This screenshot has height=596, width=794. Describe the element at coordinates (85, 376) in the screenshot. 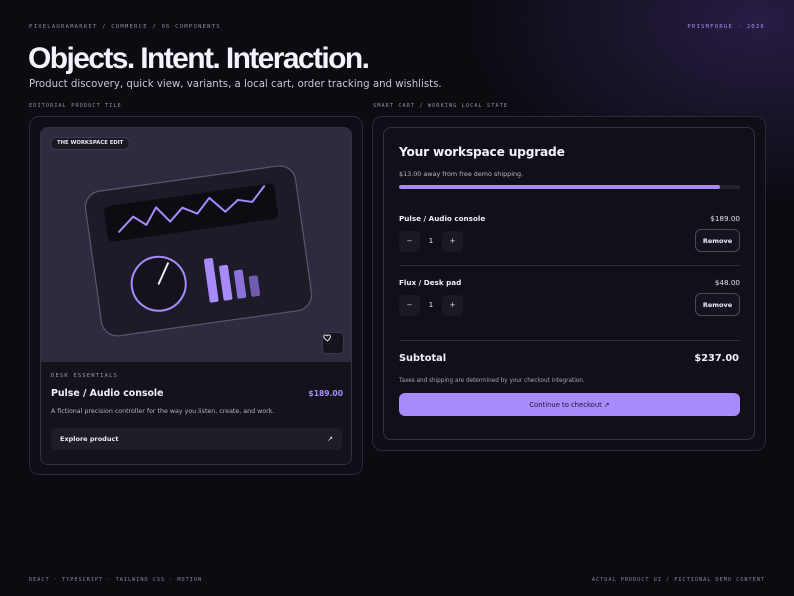

I see `product-category: DESK ESSENTIALS` at that location.